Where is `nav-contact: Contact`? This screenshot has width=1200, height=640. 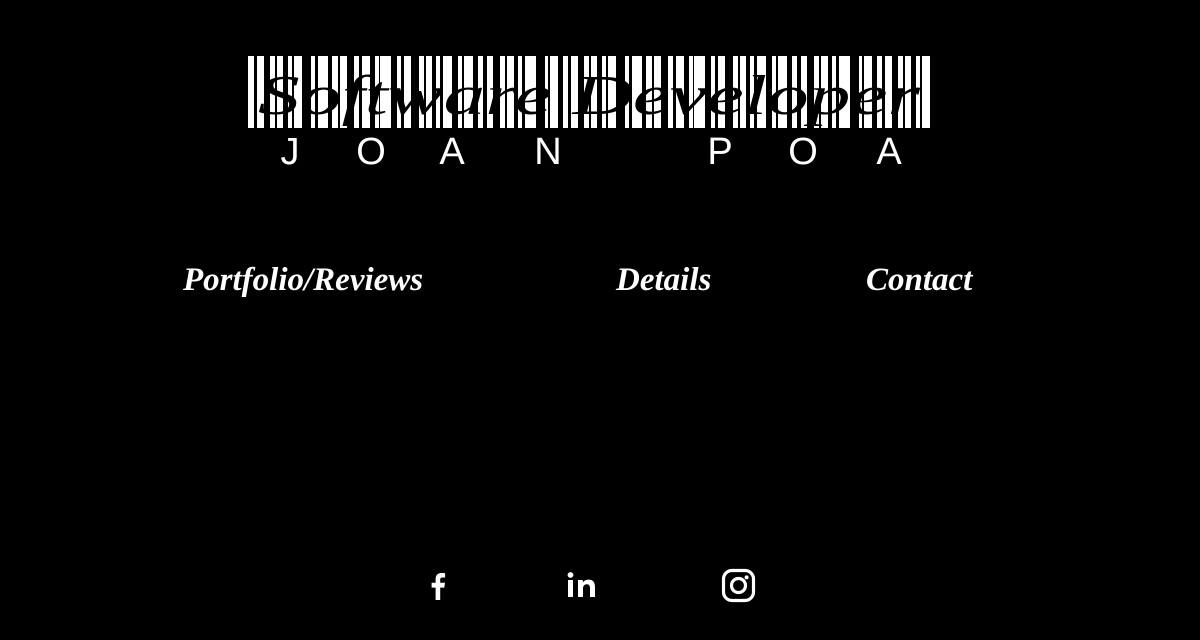 nav-contact: Contact is located at coordinates (919, 280).